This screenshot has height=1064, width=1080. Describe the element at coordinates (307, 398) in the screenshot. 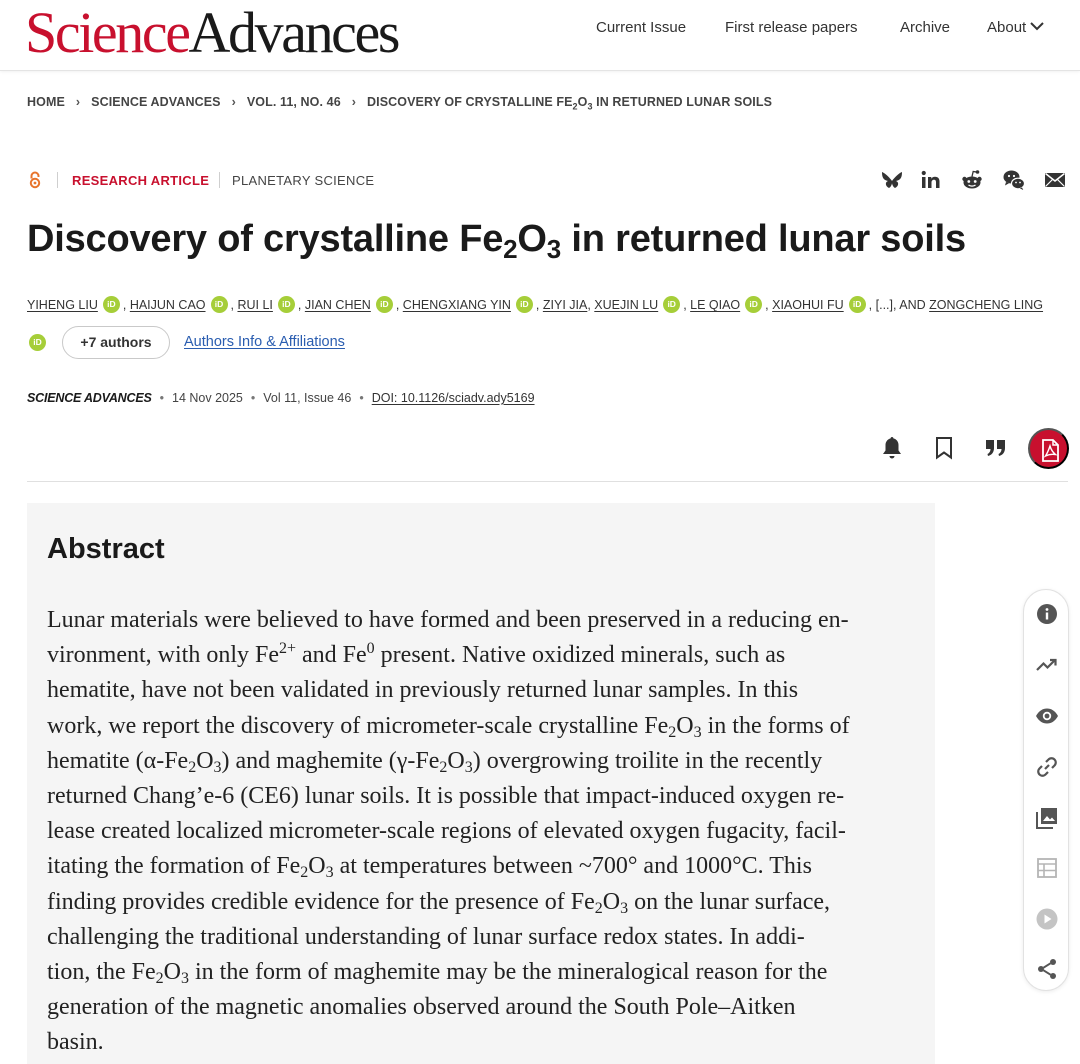

I see `issue-link: Vol 11, Issue 46` at that location.